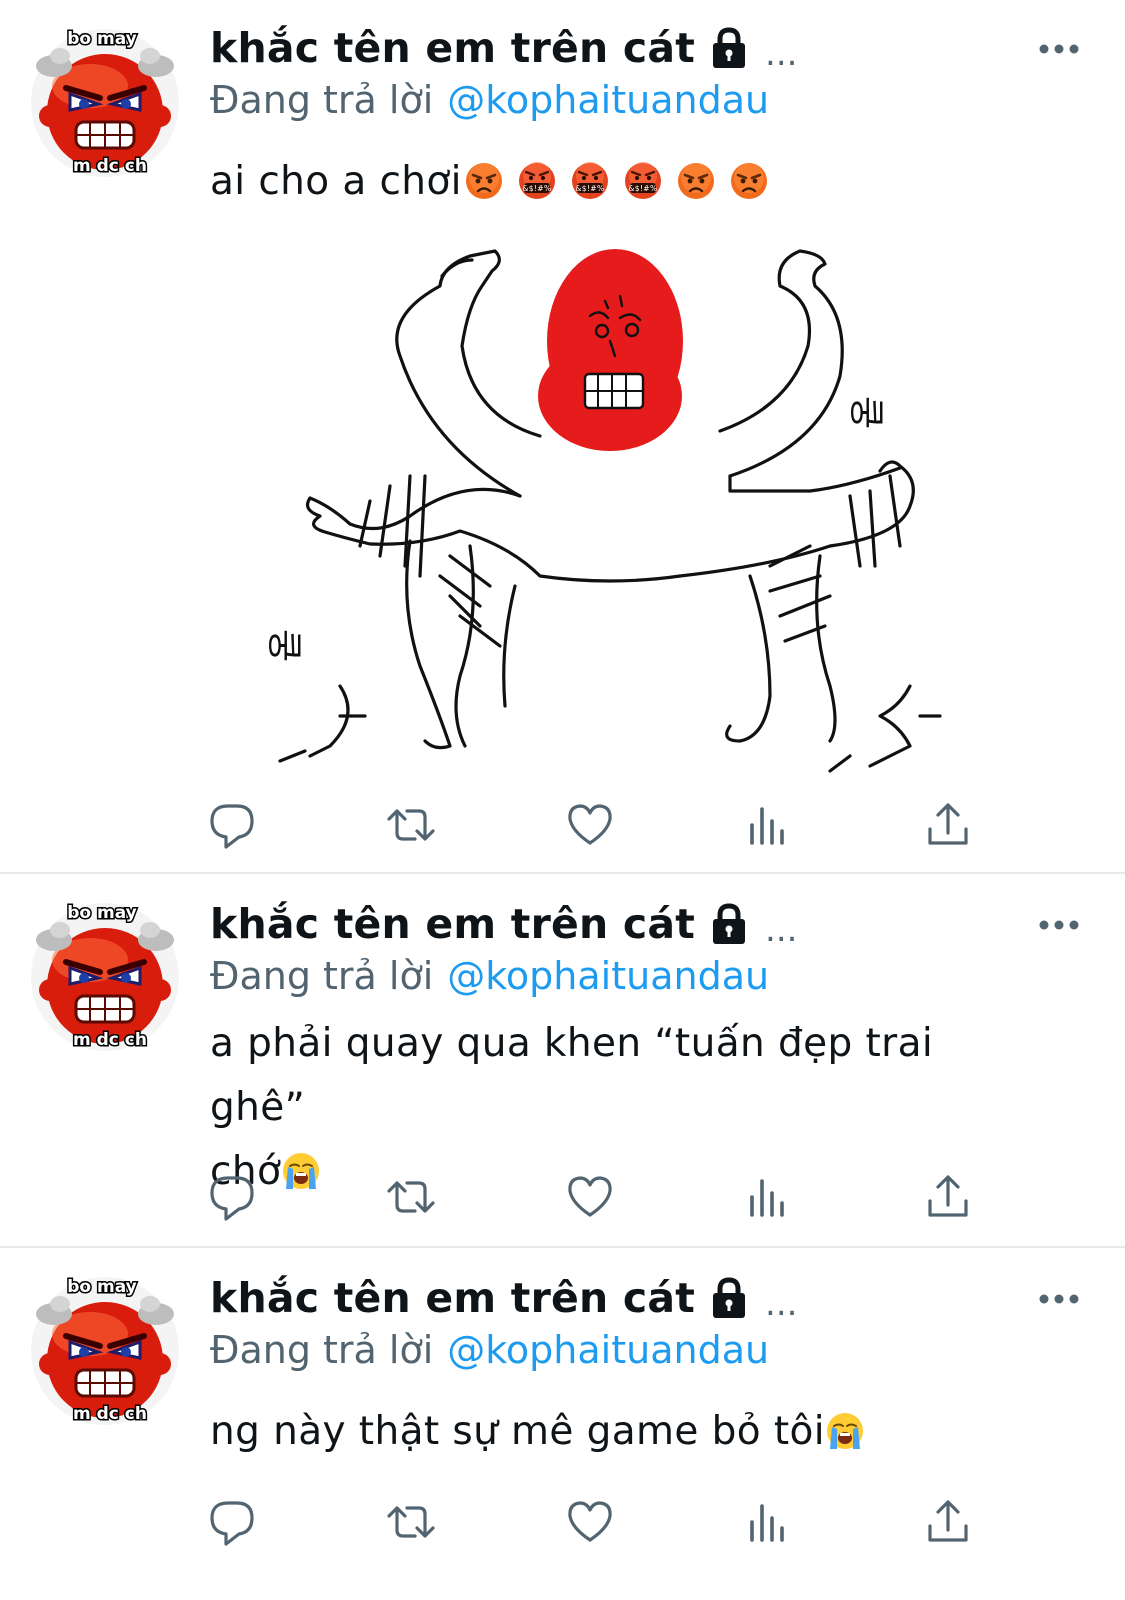 The height and width of the screenshot is (1600, 1125). What do you see at coordinates (283, 645) in the screenshot?
I see `media-caption-left: 쿵` at bounding box center [283, 645].